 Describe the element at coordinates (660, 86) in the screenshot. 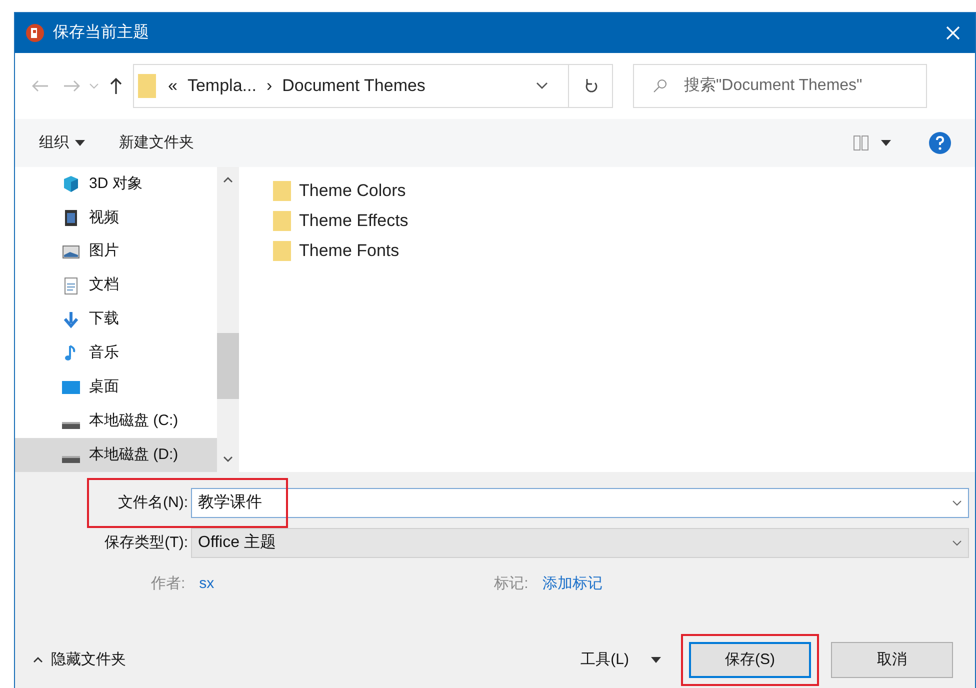

I see `search-icon` at that location.